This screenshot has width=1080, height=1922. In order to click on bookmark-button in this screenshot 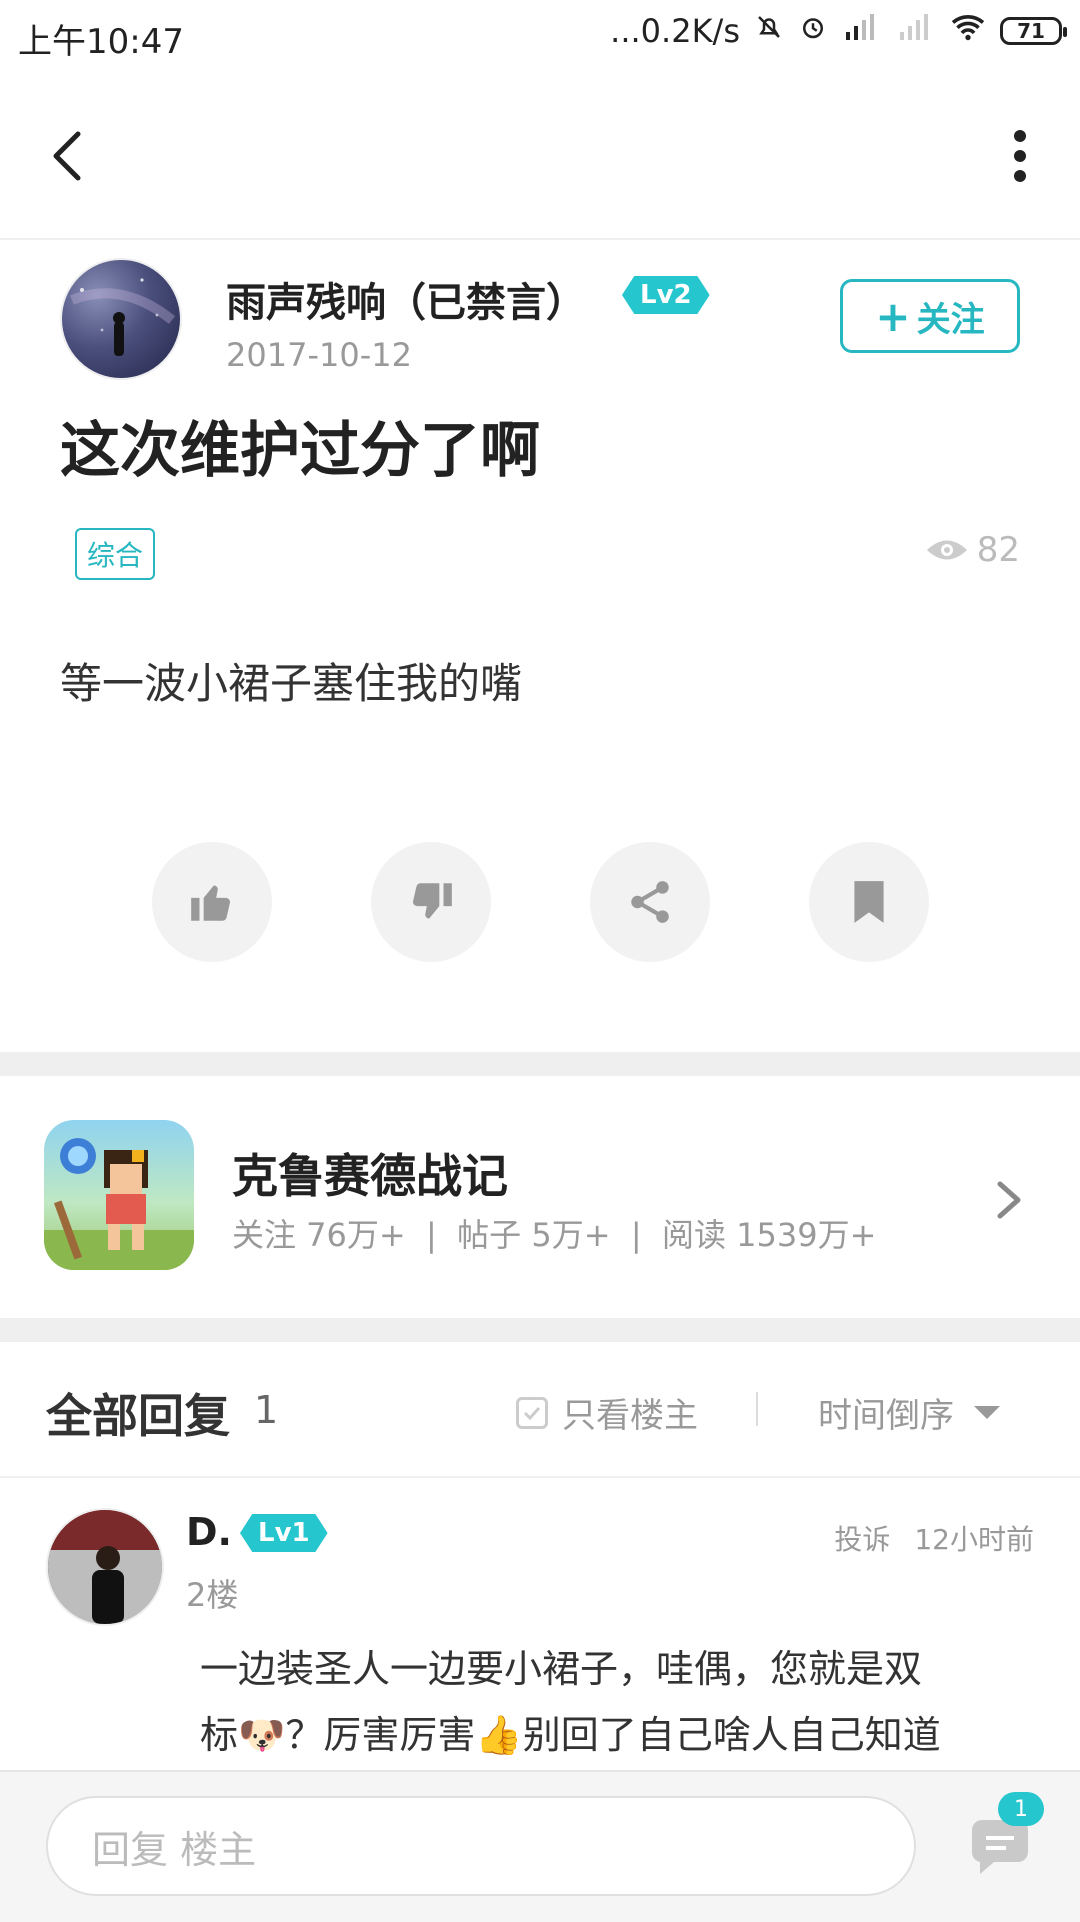, I will do `click(869, 902)`.